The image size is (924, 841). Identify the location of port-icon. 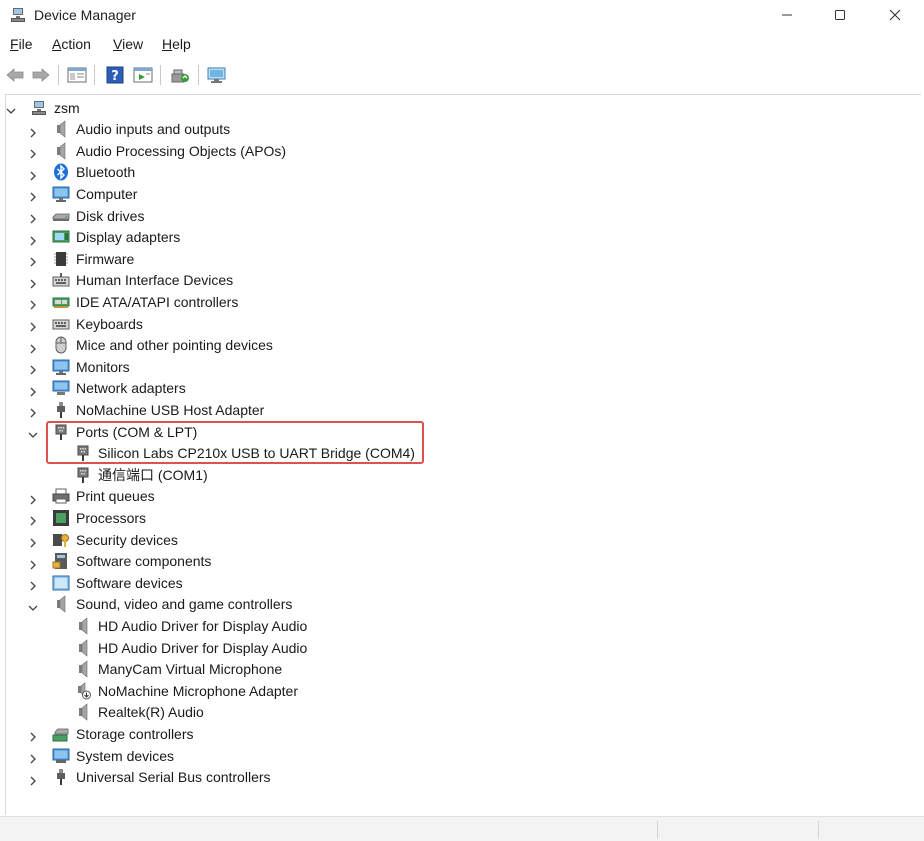
(83, 475).